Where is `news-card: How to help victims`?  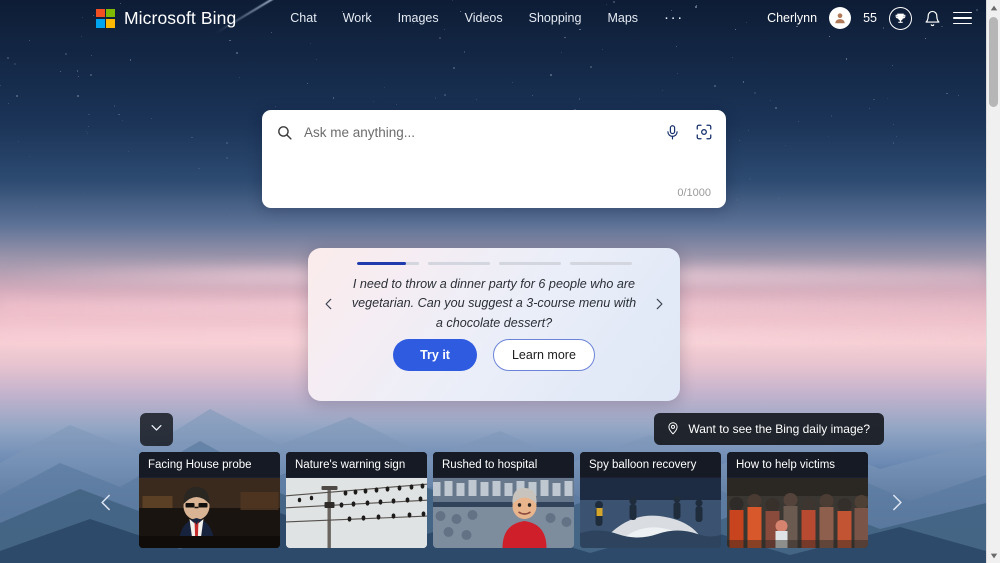 news-card: How to help victims is located at coordinates (797, 500).